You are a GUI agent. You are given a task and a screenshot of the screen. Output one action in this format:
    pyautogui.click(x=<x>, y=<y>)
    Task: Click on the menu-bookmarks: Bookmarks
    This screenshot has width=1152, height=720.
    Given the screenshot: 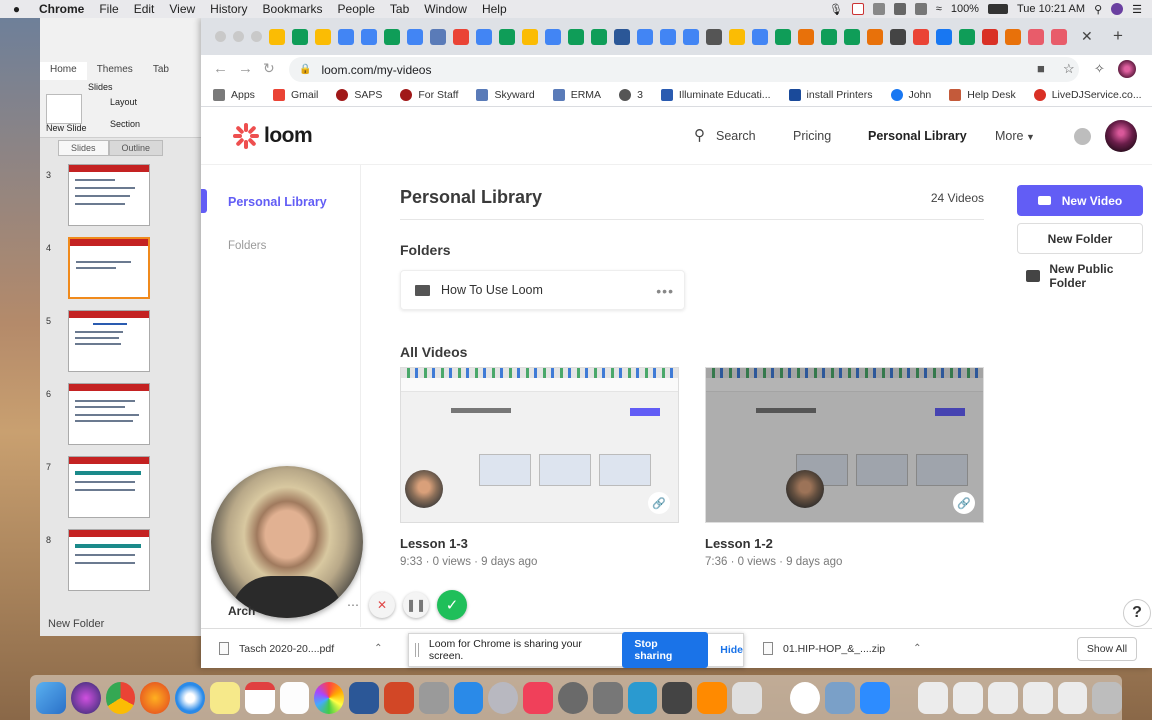 What is the action you would take?
    pyautogui.click(x=293, y=9)
    